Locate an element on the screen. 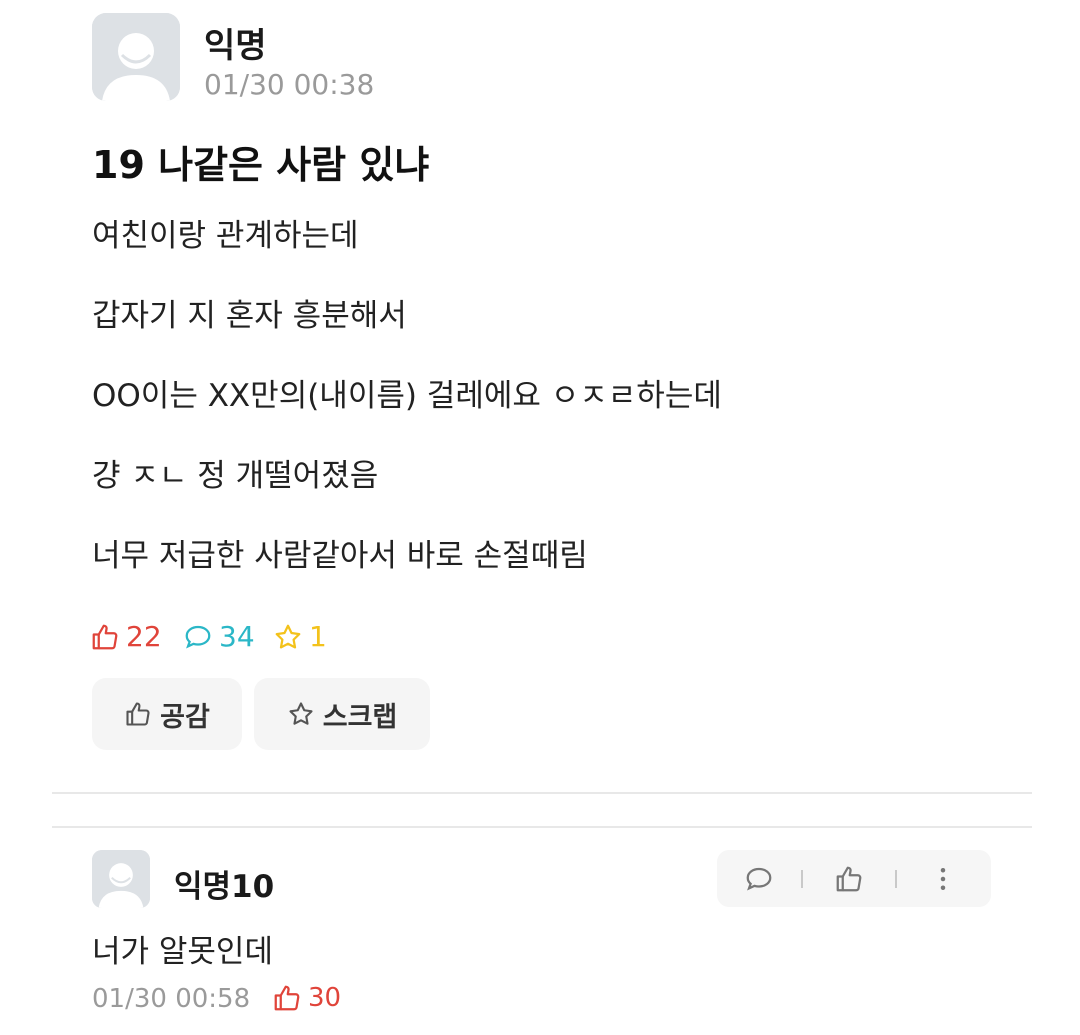 The image size is (1080, 1035). comment-text: 너가 알못인데 is located at coordinates (182, 952).